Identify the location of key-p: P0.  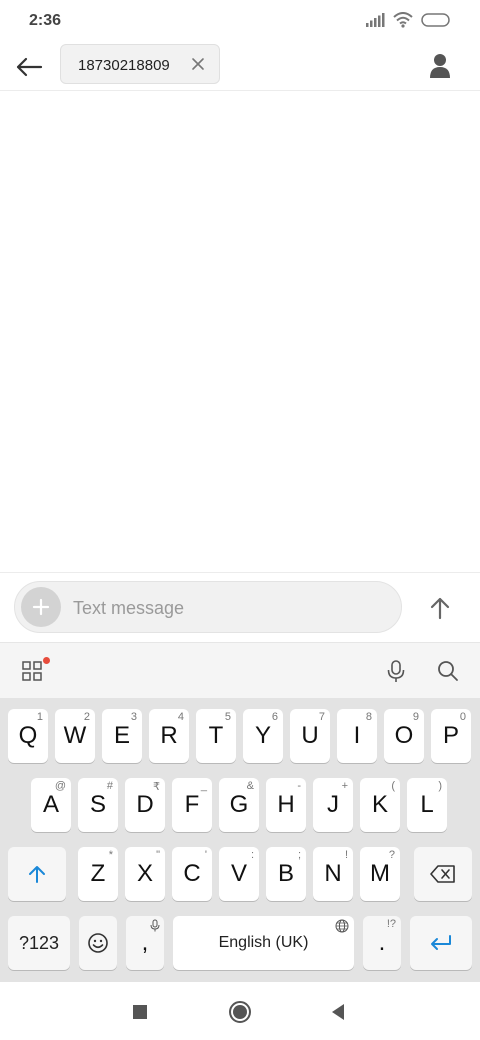
(451, 736).